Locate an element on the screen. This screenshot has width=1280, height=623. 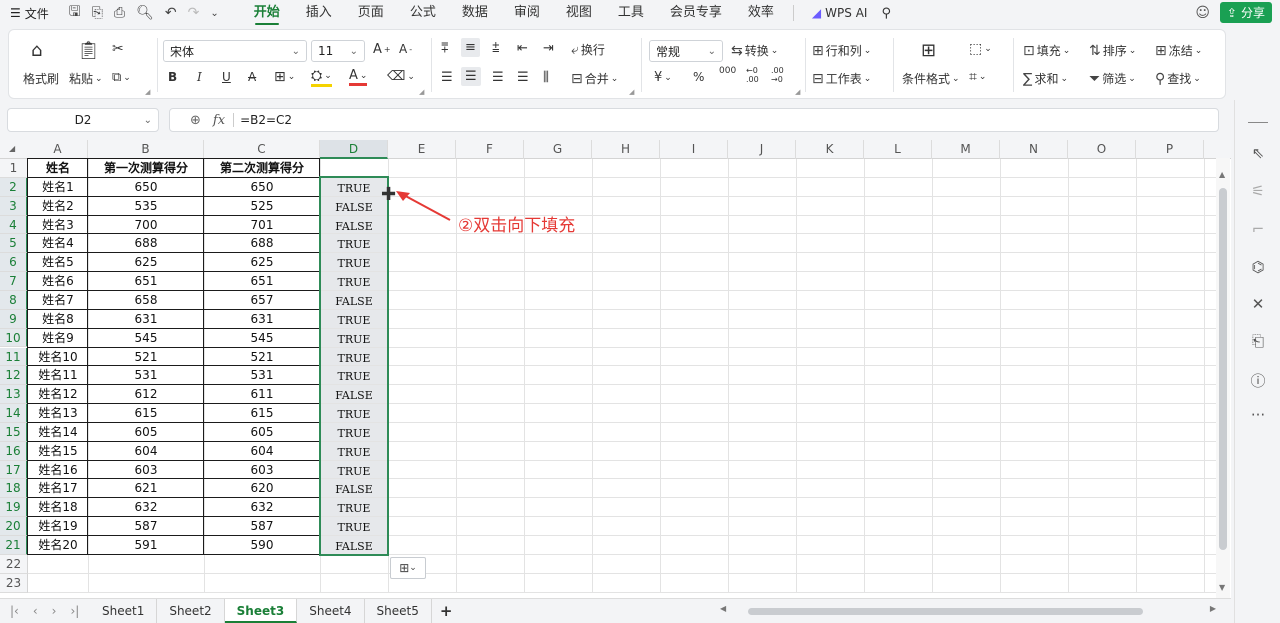
format-painter-icon: ⌂ is located at coordinates (36, 50).